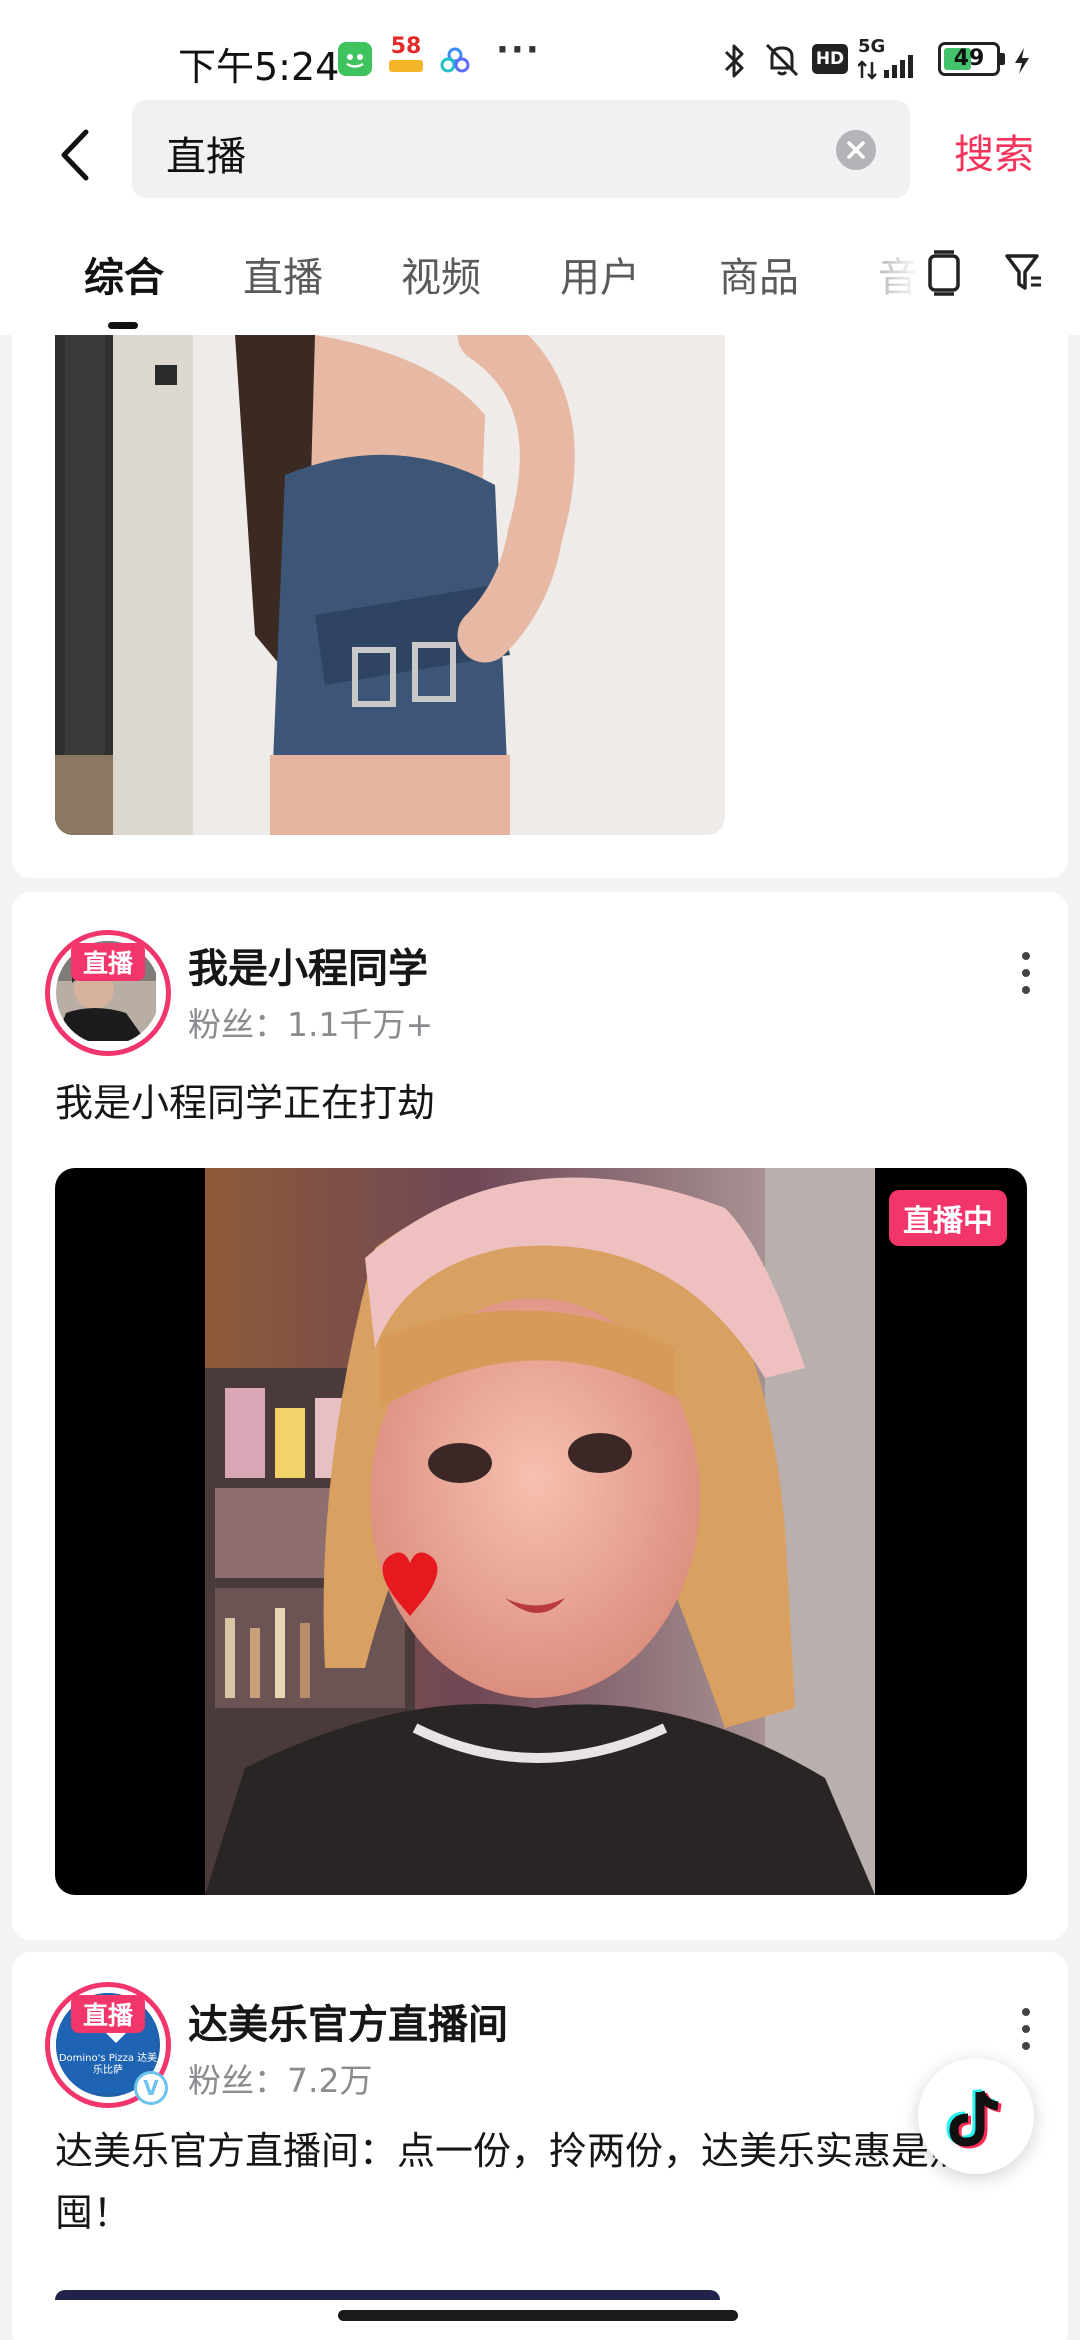 Image resolution: width=1080 pixels, height=2340 pixels. Describe the element at coordinates (348, 2021) in the screenshot. I see `brand-name: 达美乐官方直播间` at that location.